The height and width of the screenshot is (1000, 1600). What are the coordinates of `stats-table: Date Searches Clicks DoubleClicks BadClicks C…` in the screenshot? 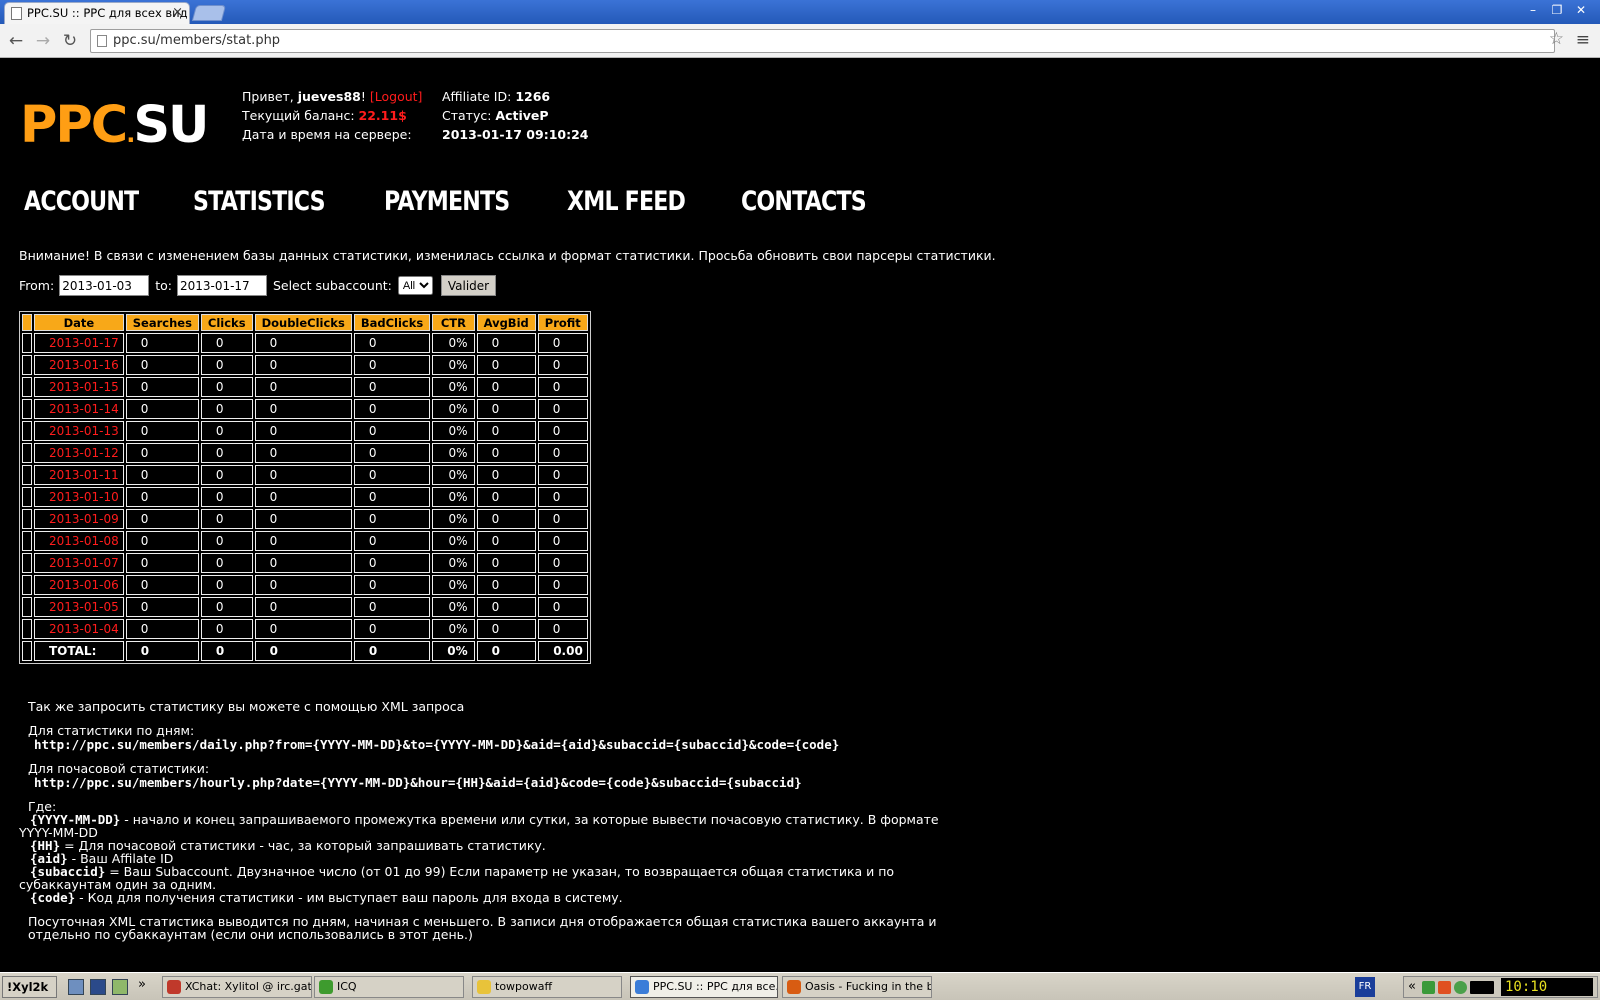 It's located at (305, 487).